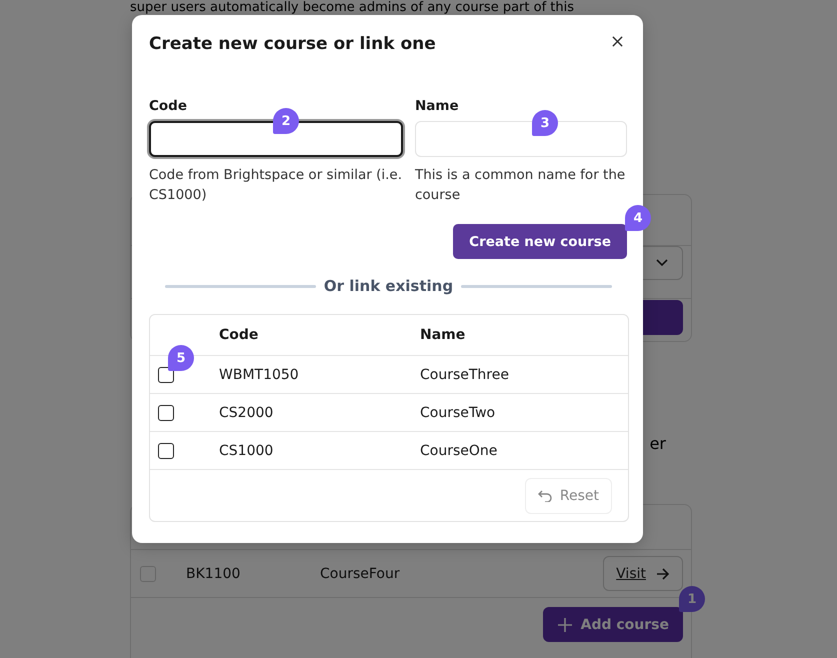  I want to click on field-label: Name, so click(437, 106).